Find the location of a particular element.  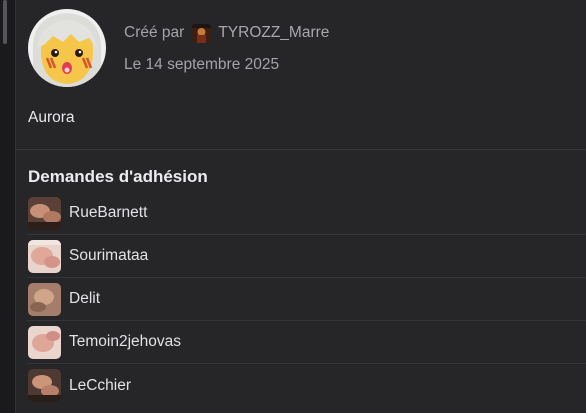

join-request-row: RueBarnett is located at coordinates (306, 213).